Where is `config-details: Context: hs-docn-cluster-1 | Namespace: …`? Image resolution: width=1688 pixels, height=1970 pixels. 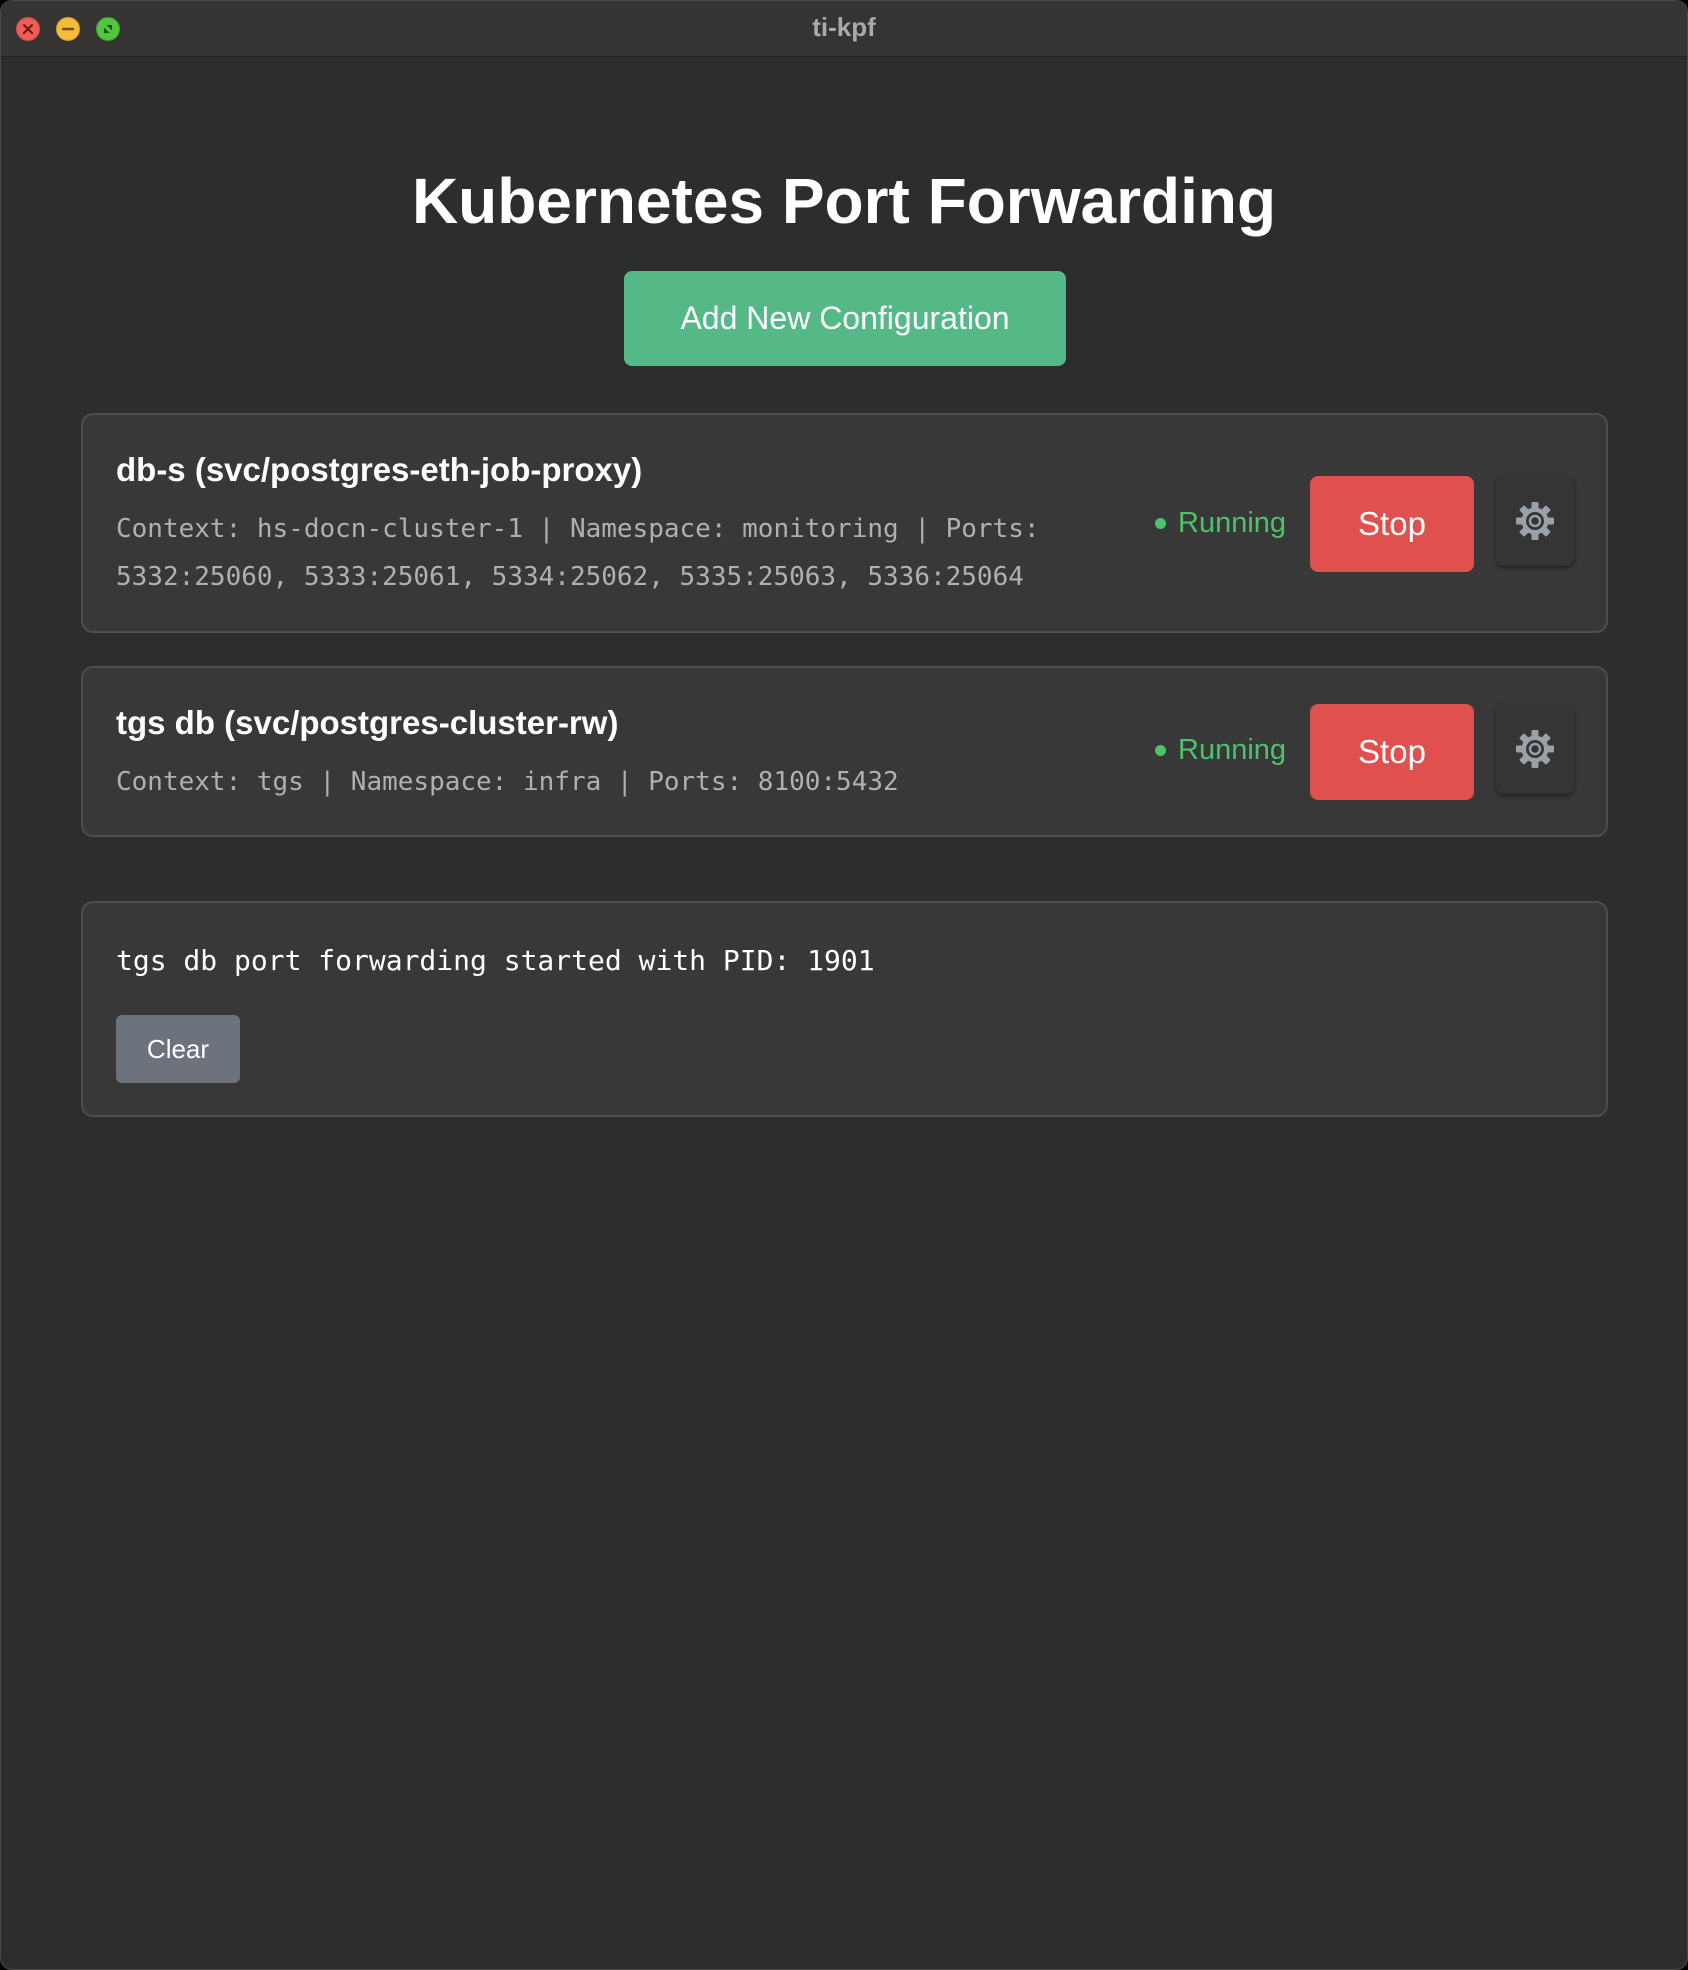
config-details: Context: hs-docn-cluster-1 | Namespace: … is located at coordinates (578, 553).